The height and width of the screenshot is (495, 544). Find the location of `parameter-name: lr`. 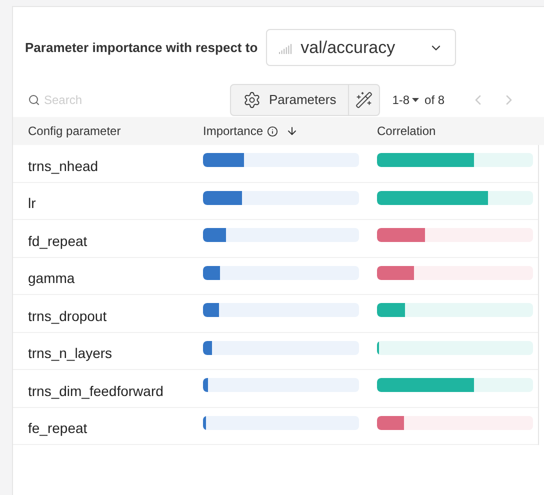

parameter-name: lr is located at coordinates (32, 204).